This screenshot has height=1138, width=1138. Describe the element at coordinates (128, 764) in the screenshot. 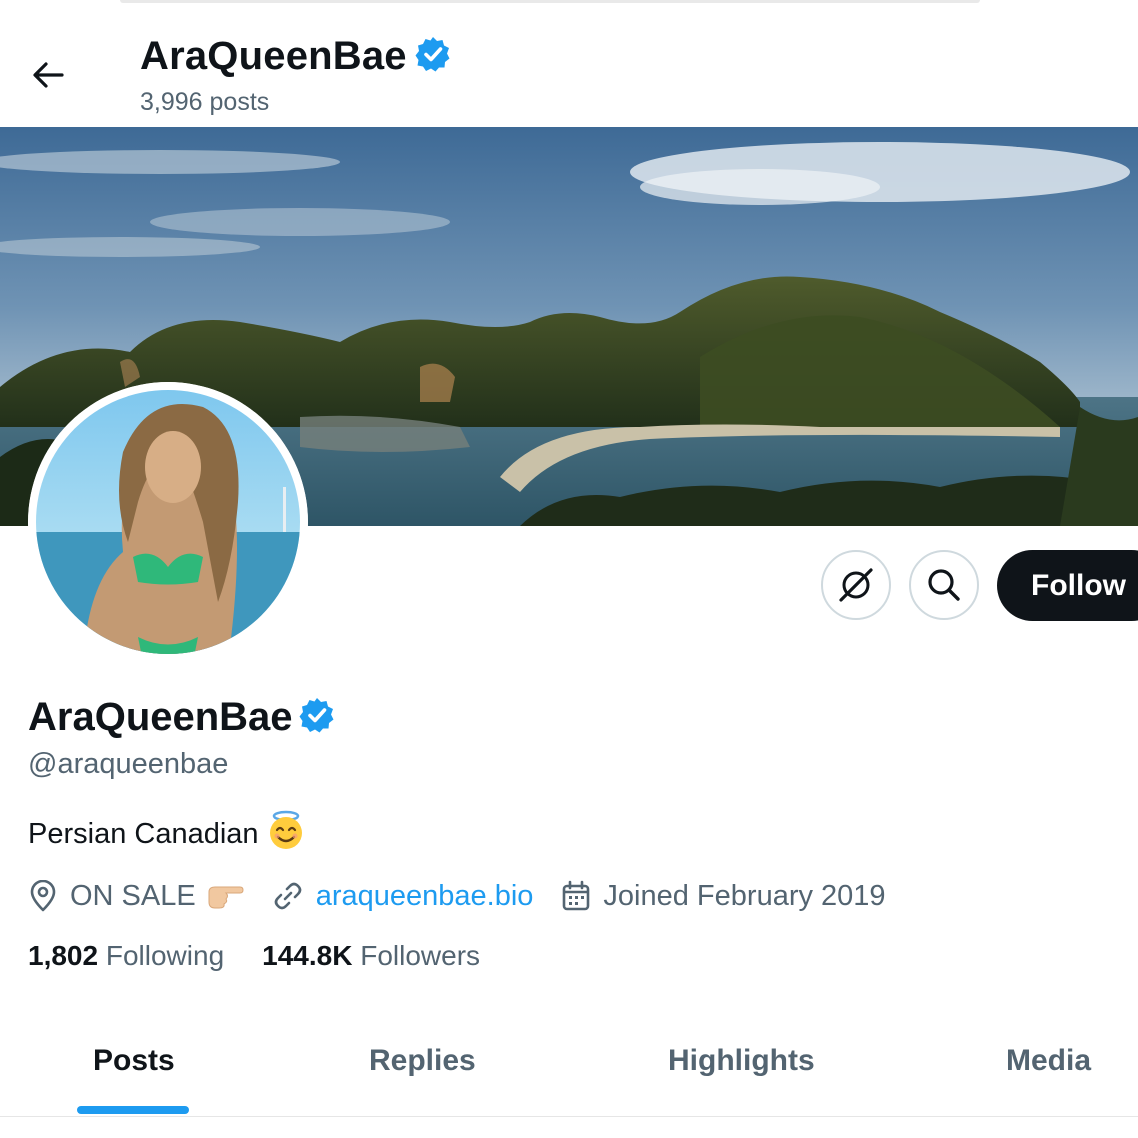

I see `profile-handle: @araqueenbae` at that location.